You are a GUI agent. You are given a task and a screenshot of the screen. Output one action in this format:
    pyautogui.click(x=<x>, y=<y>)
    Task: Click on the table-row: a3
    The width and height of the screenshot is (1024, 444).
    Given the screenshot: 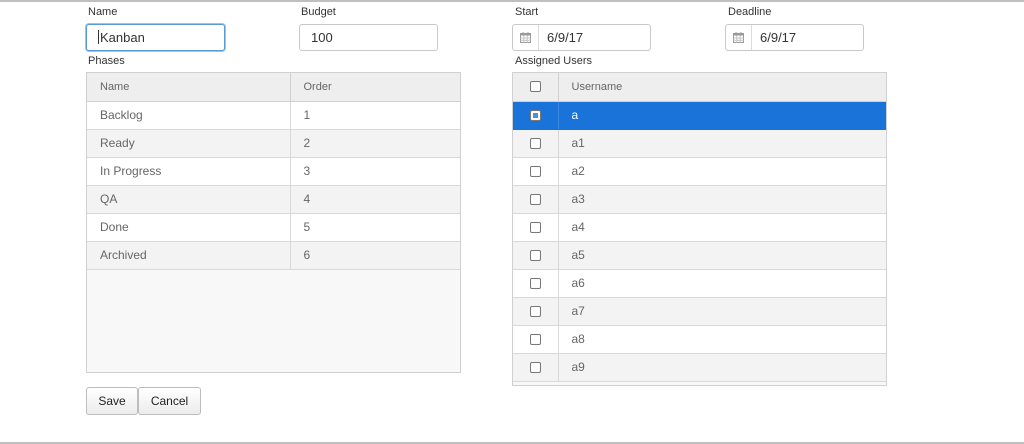 What is the action you would take?
    pyautogui.click(x=699, y=199)
    